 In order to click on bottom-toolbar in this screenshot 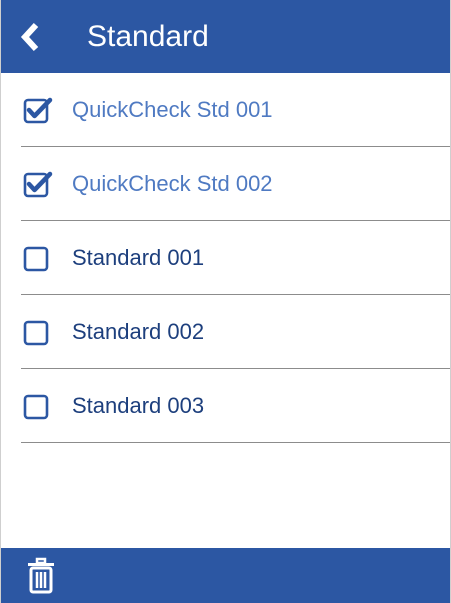, I will do `click(225, 575)`.